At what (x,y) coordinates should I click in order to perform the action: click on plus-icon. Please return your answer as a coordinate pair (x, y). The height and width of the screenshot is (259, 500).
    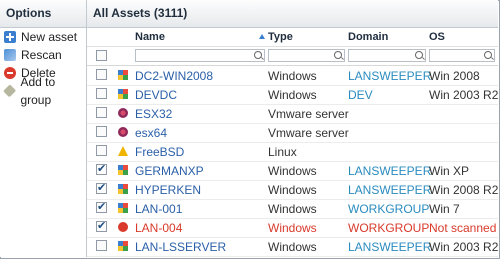
    Looking at the image, I should click on (10, 37).